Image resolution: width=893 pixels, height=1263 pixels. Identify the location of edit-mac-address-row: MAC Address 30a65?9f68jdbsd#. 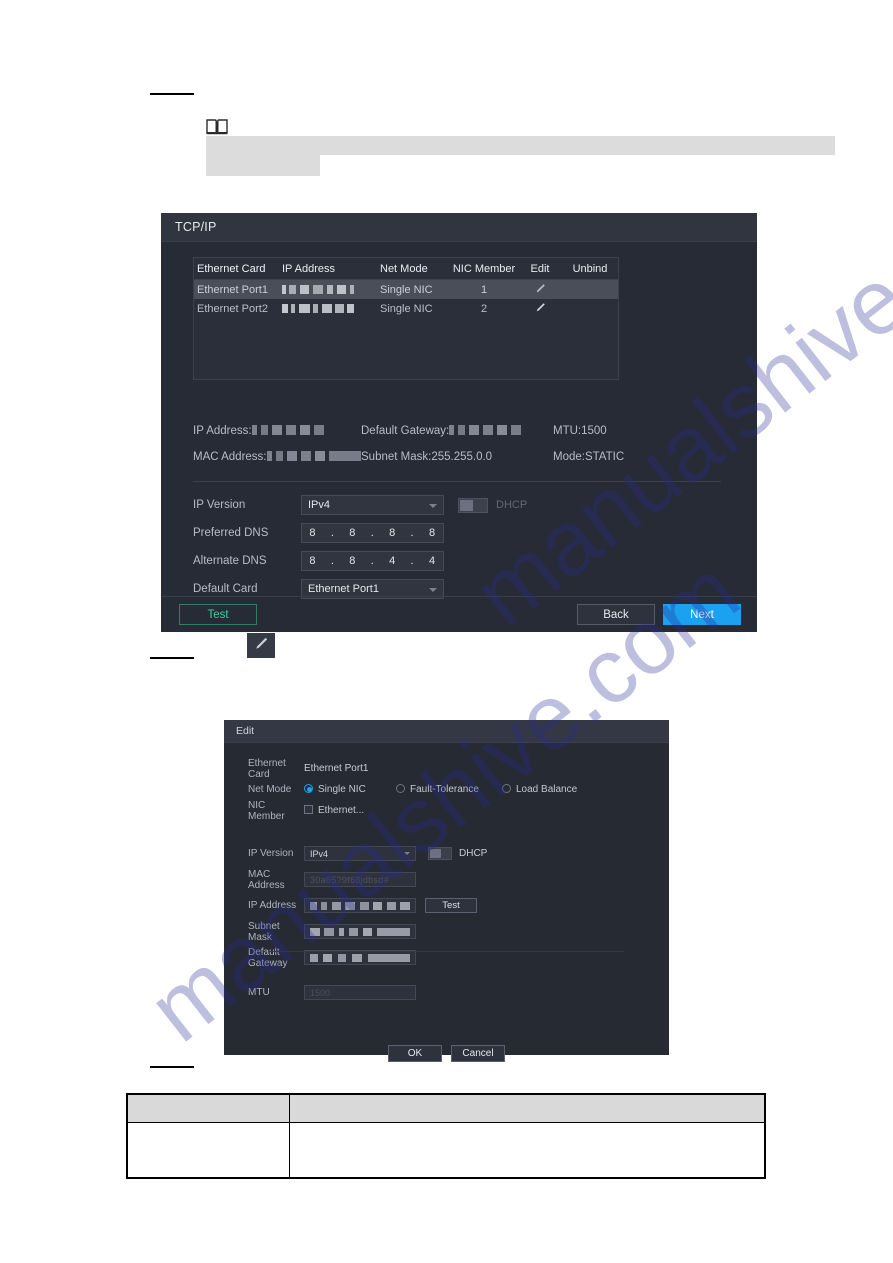
(446, 880).